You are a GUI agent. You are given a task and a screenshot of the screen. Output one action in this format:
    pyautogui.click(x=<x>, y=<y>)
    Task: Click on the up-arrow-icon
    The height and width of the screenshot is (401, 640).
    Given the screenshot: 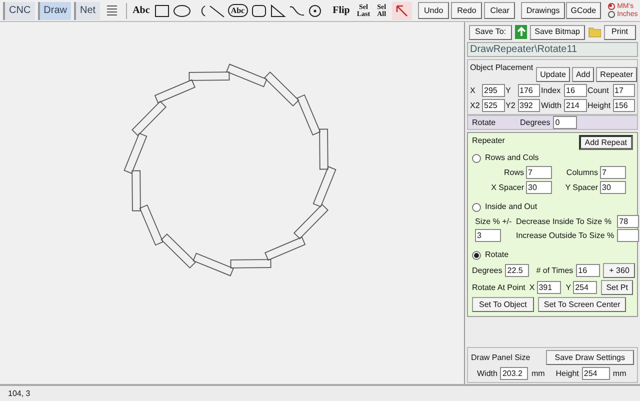 What is the action you would take?
    pyautogui.click(x=520, y=32)
    